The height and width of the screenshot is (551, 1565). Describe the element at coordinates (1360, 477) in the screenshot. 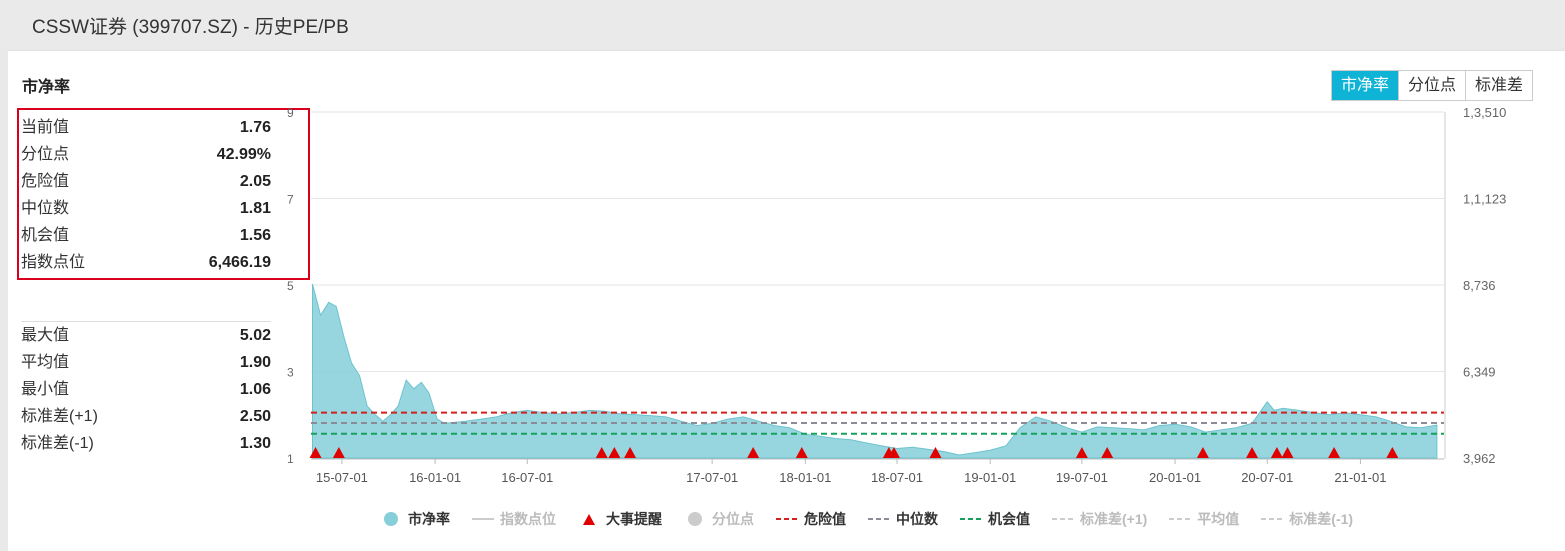

I see `x-tick-label: 21-01-01` at that location.